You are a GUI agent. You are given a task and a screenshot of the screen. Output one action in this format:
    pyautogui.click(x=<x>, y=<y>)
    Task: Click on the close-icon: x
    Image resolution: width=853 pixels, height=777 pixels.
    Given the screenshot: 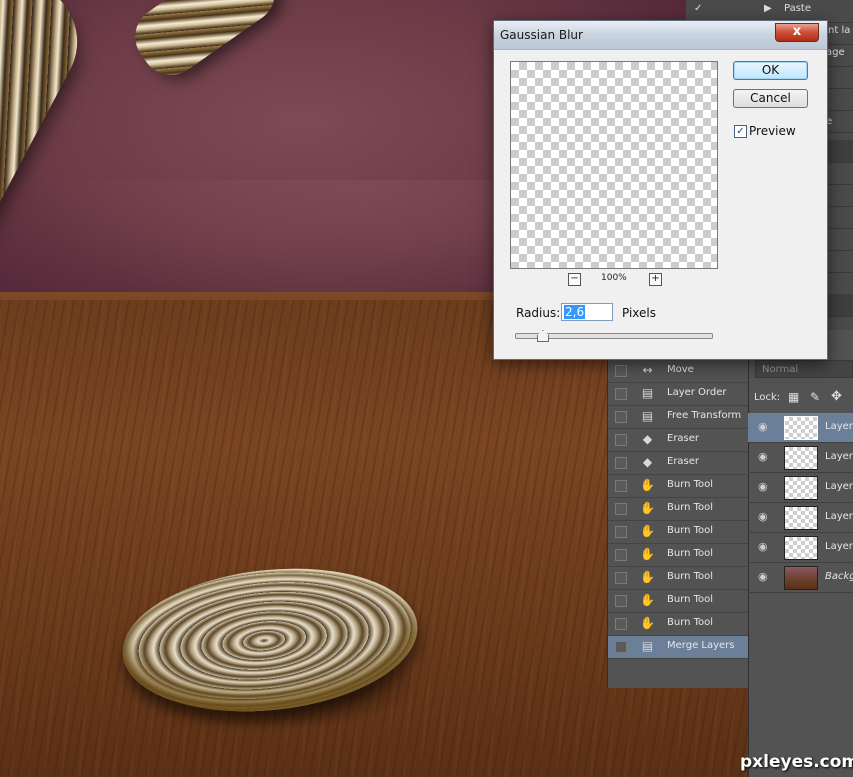 What is the action you would take?
    pyautogui.click(x=797, y=31)
    